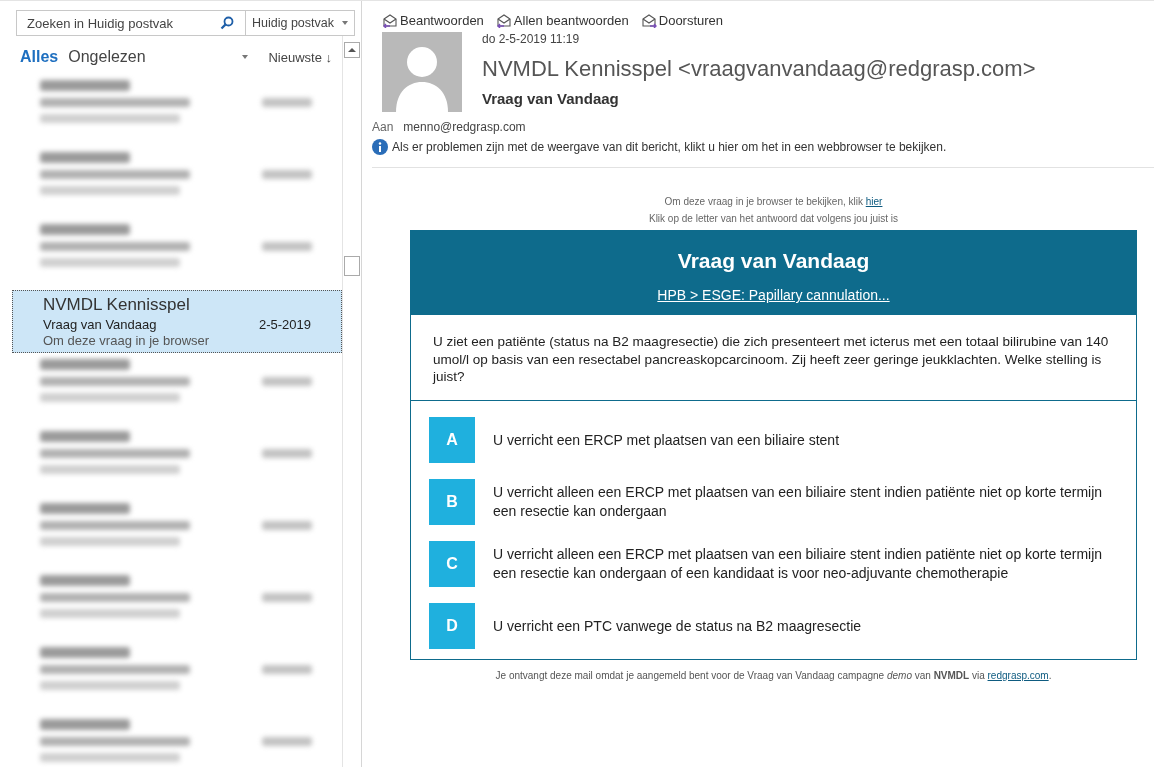  Describe the element at coordinates (874, 201) in the screenshot. I see `browser-link: hier` at that location.